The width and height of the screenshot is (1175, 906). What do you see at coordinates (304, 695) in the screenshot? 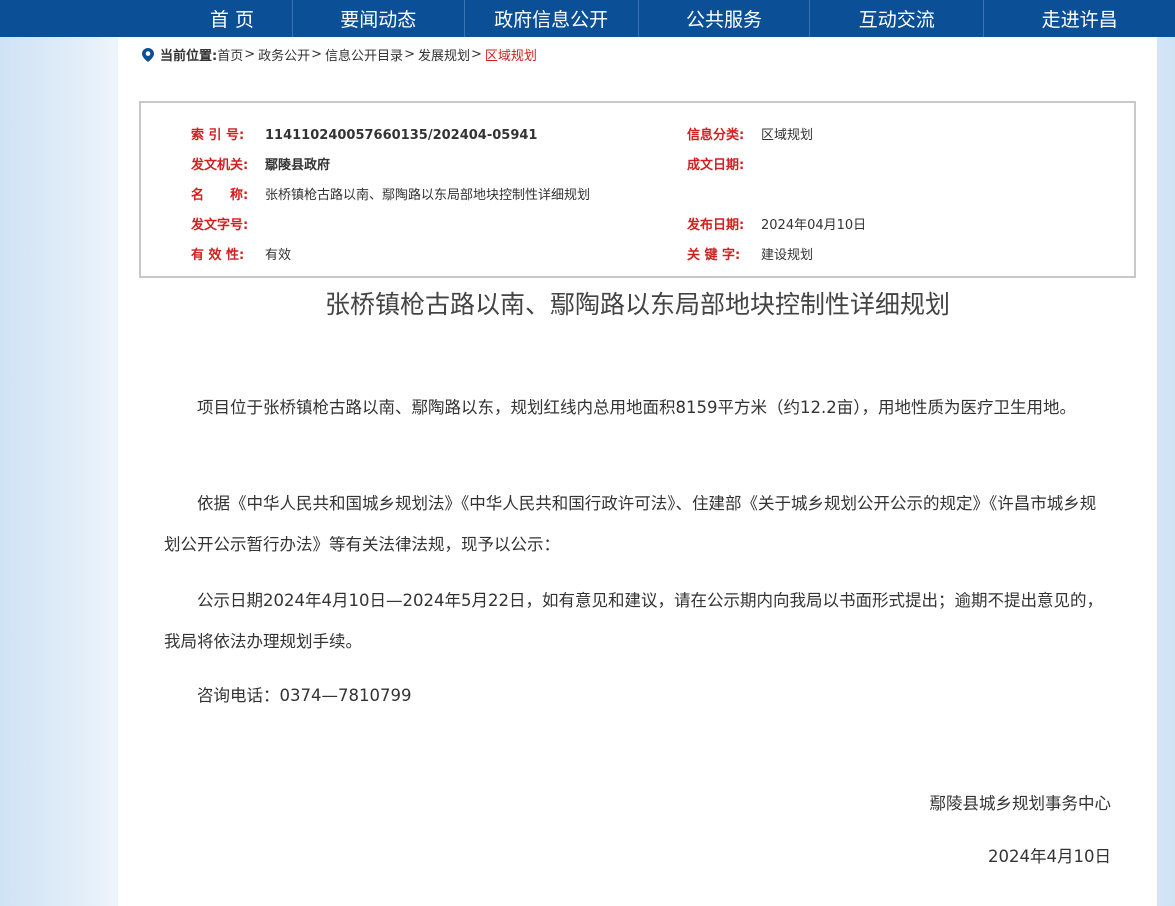
I see `contact-phone: 咨询电话：0374—7810799` at bounding box center [304, 695].